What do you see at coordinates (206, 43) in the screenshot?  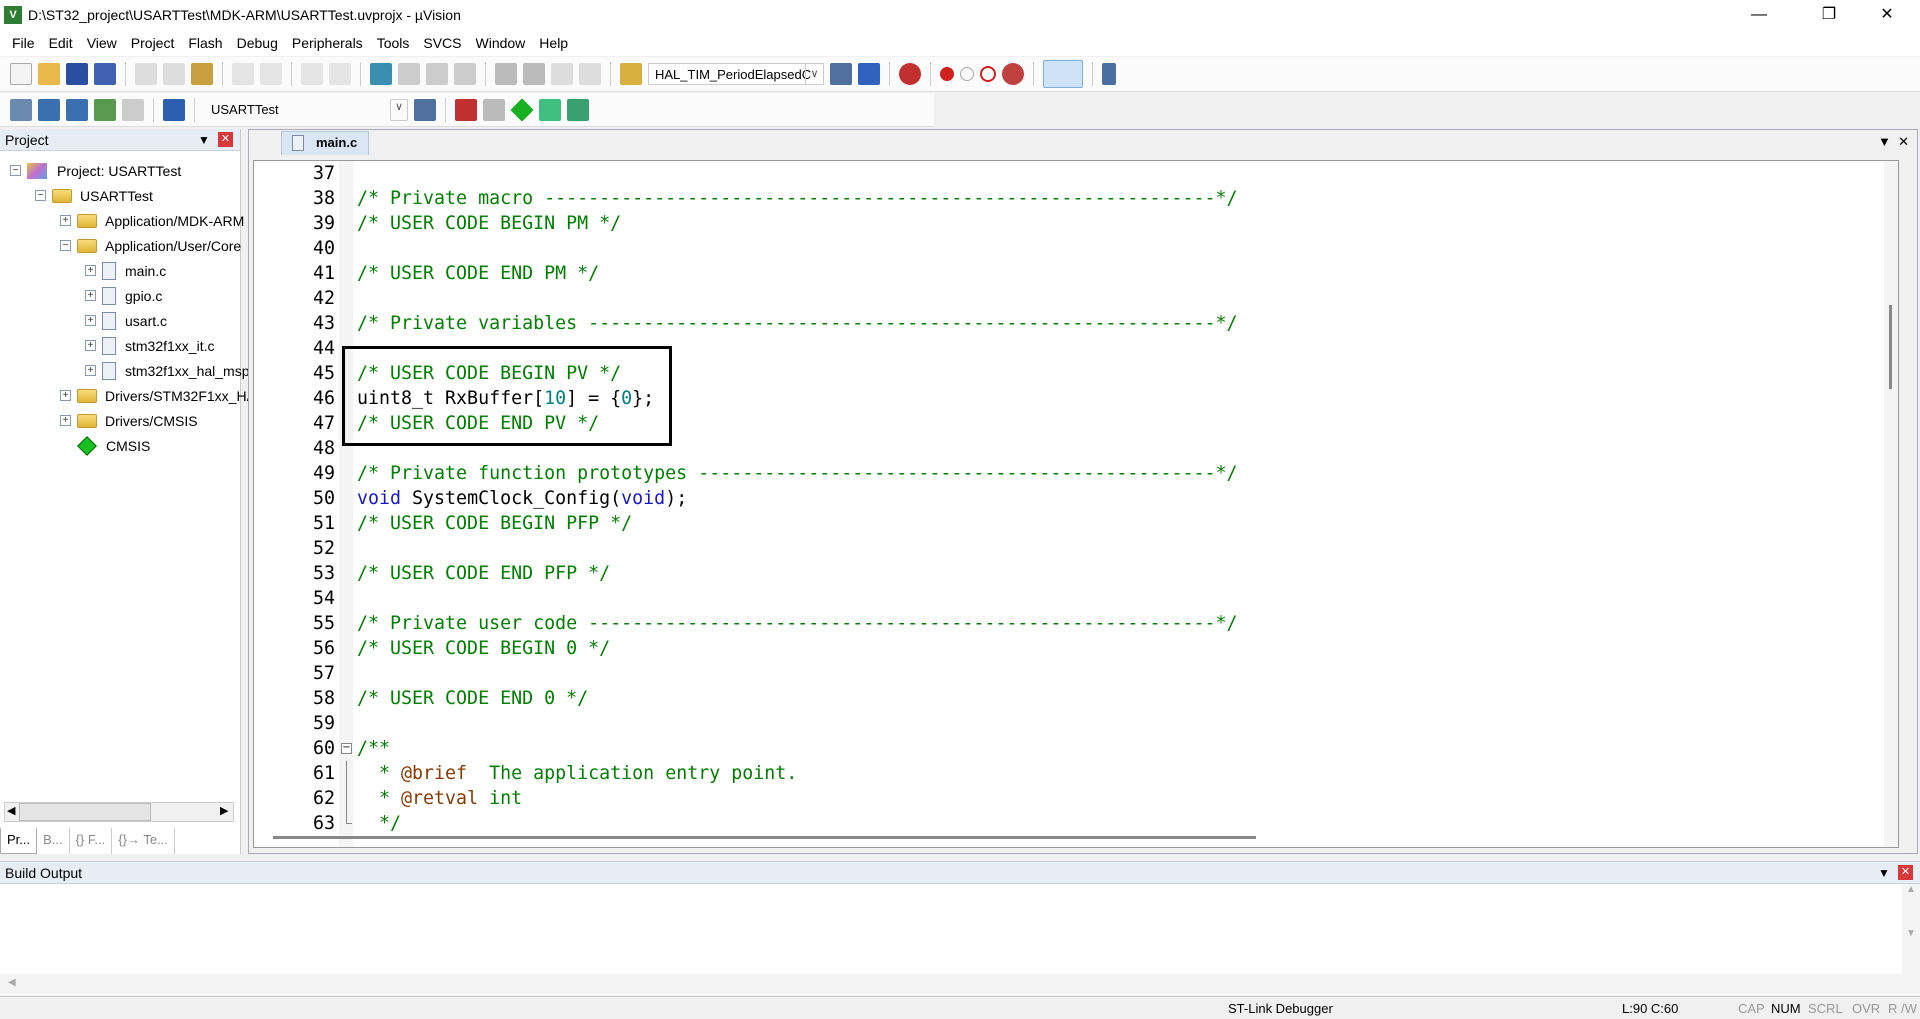 I see `menu-flash: Flash` at bounding box center [206, 43].